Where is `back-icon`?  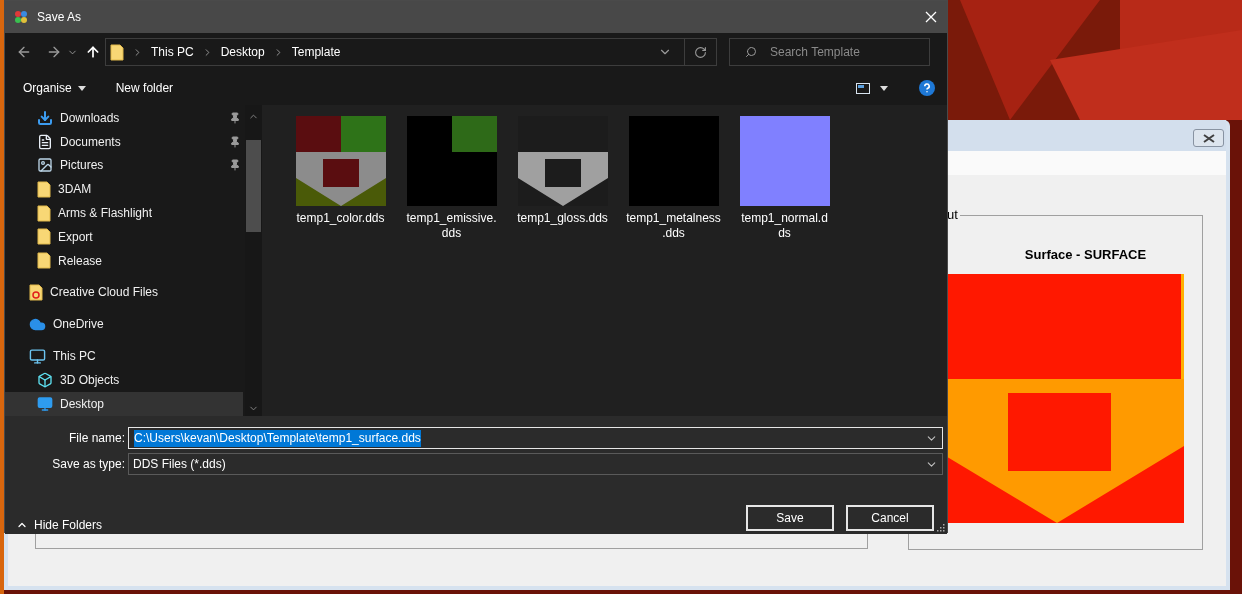 back-icon is located at coordinates (24, 52).